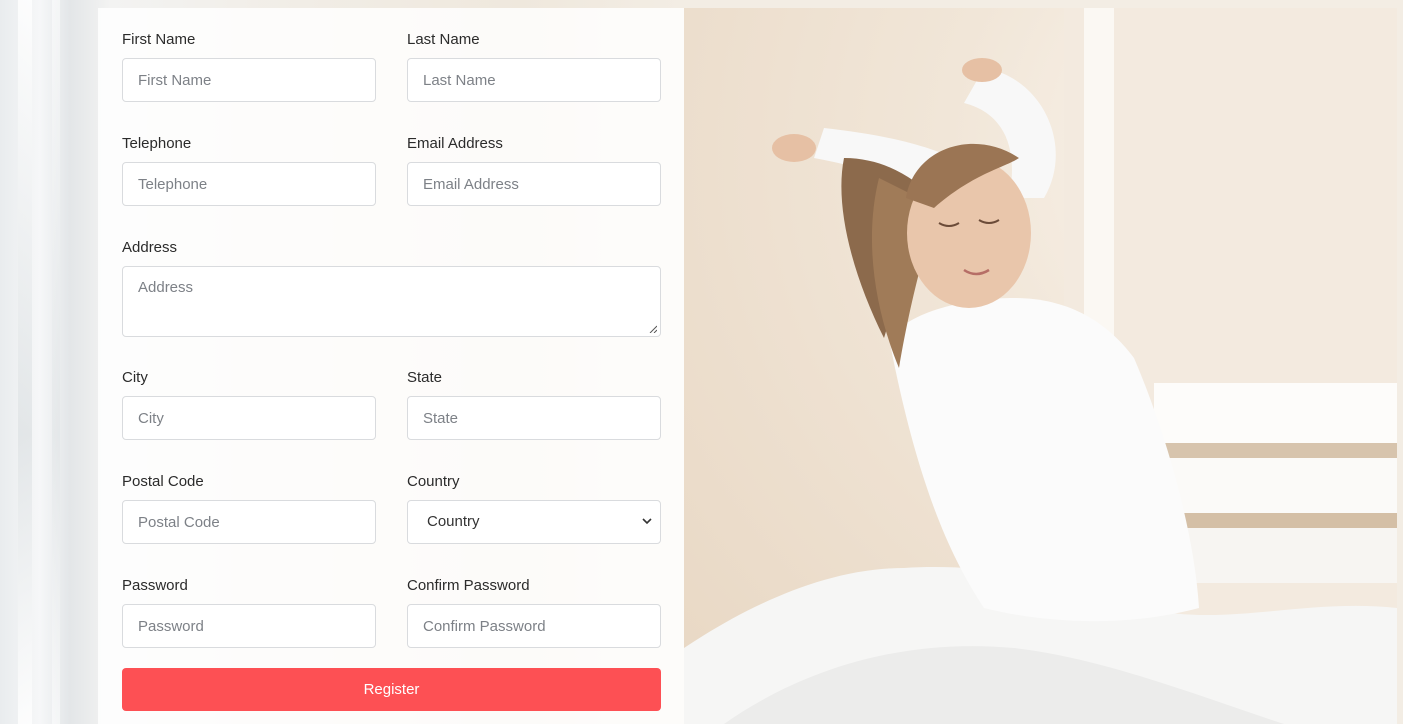 Image resolution: width=1403 pixels, height=724 pixels. I want to click on country-select-value: Country, so click(453, 521).